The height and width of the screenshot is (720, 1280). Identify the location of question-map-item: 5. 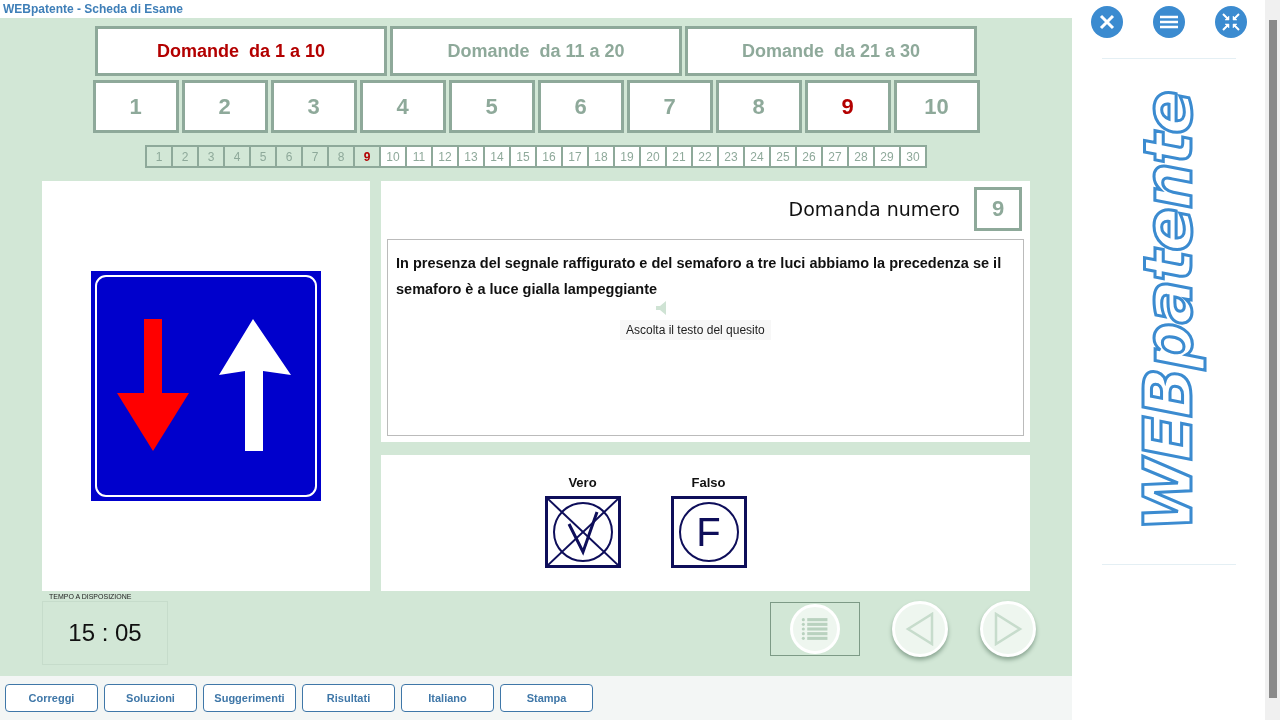
(263, 156).